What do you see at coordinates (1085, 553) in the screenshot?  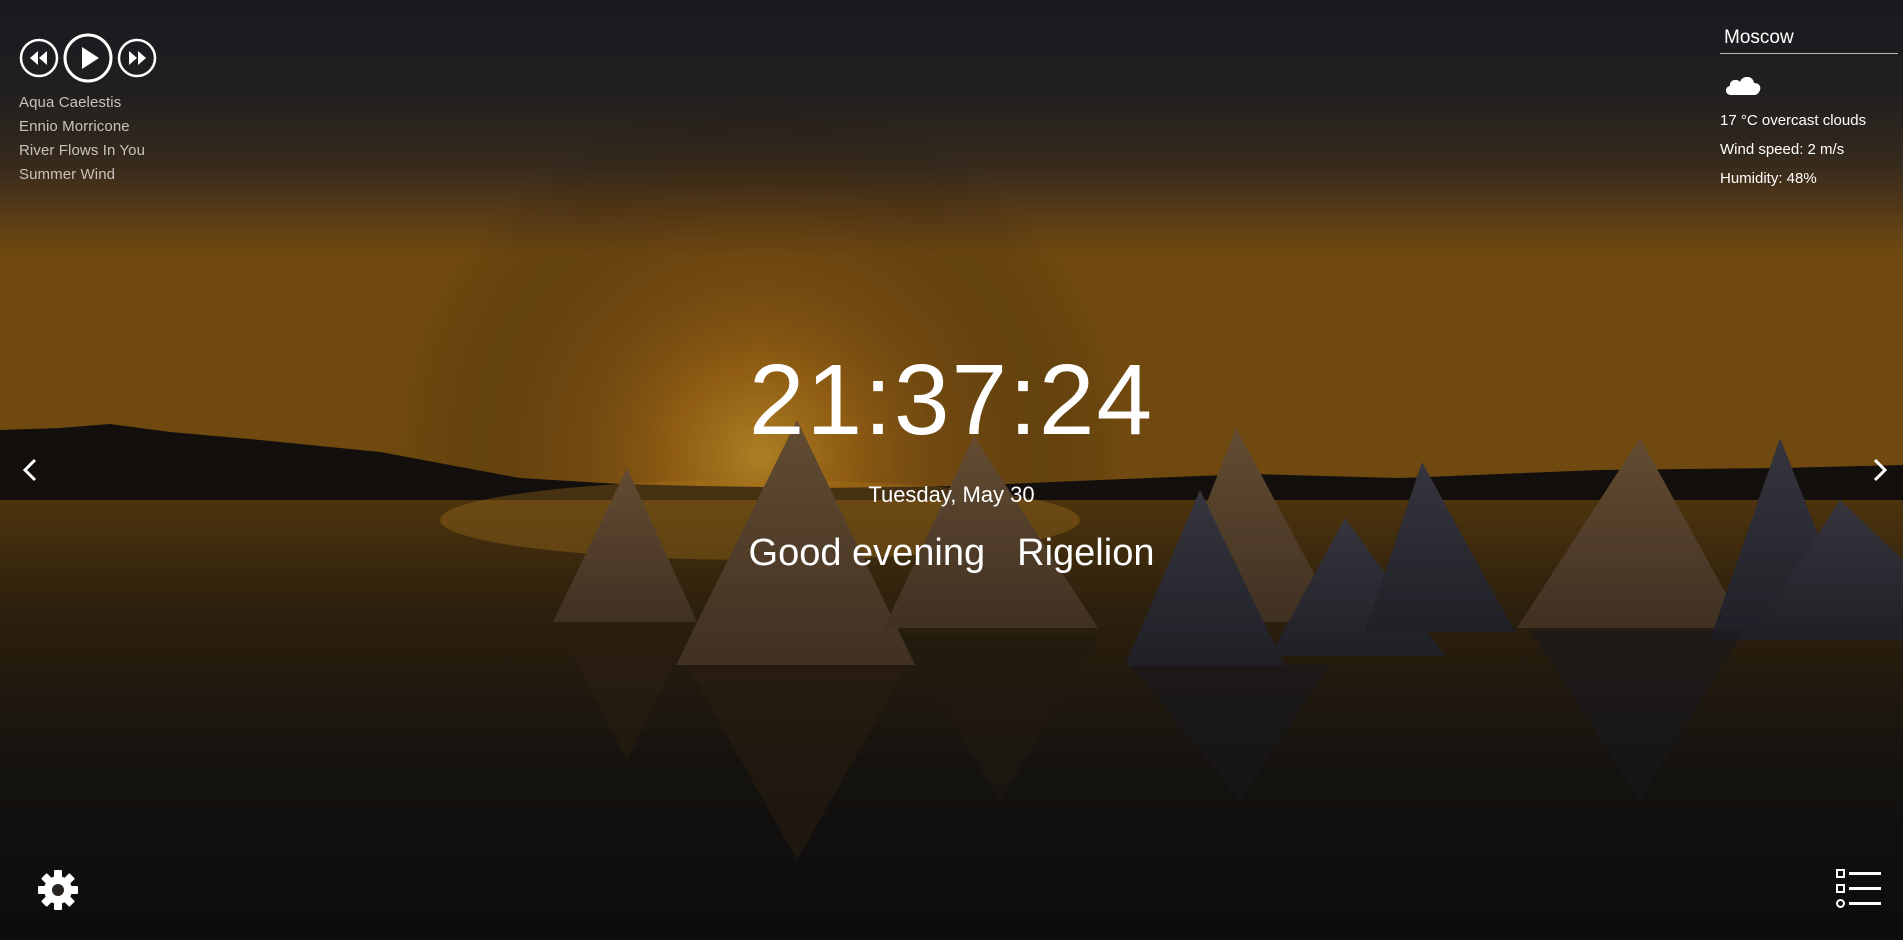 I see `user-name: Rigelion` at bounding box center [1085, 553].